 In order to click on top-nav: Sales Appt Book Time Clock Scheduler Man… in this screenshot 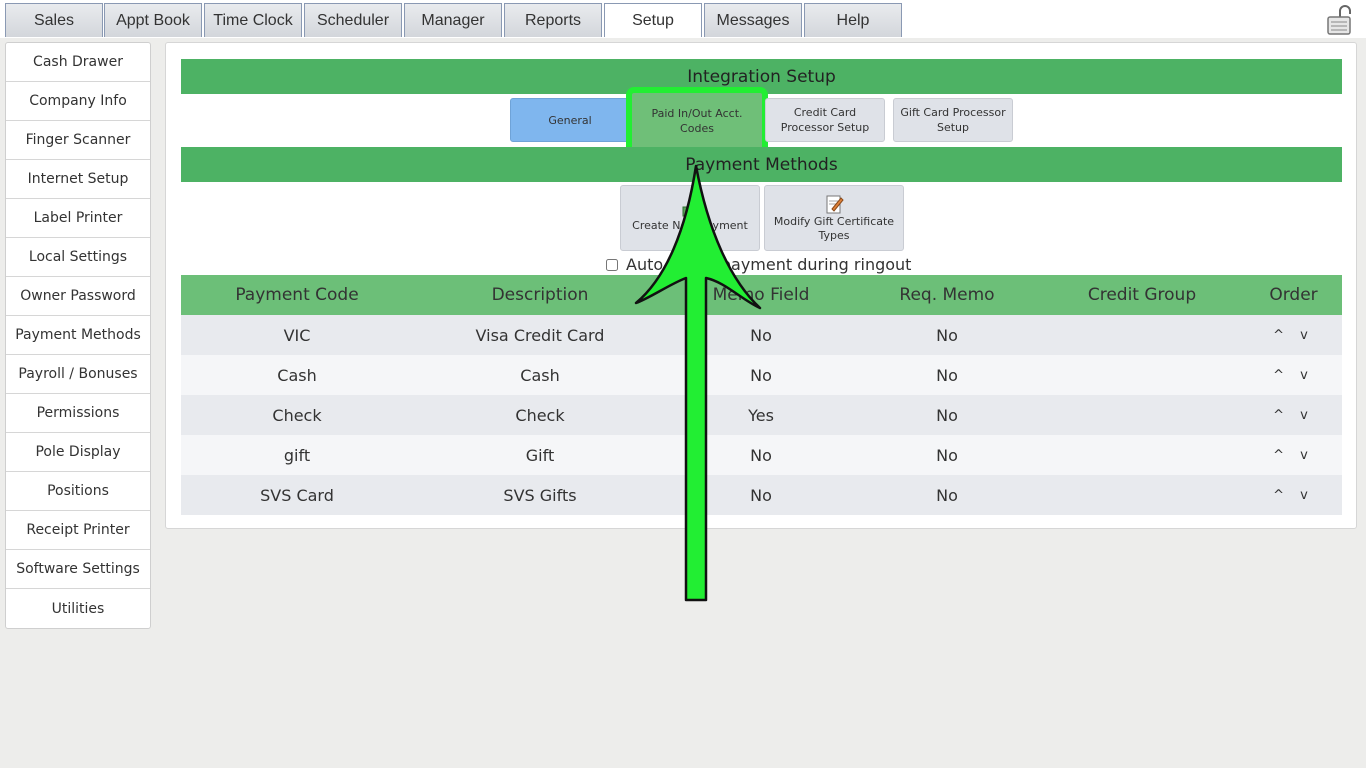, I will do `click(683, 19)`.